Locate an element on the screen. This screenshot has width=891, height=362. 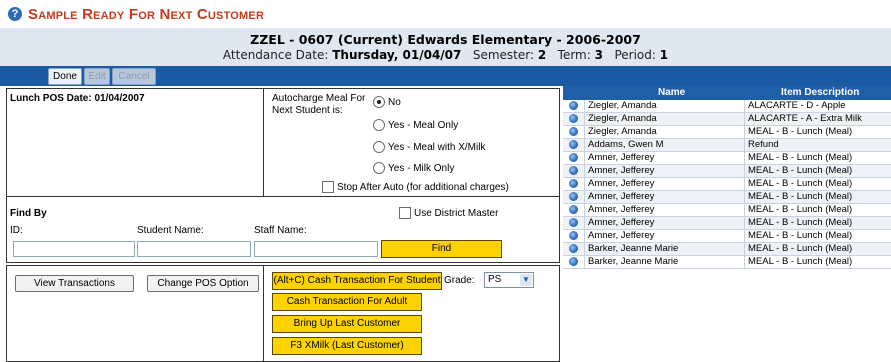
semester-value: 2 is located at coordinates (542, 55).